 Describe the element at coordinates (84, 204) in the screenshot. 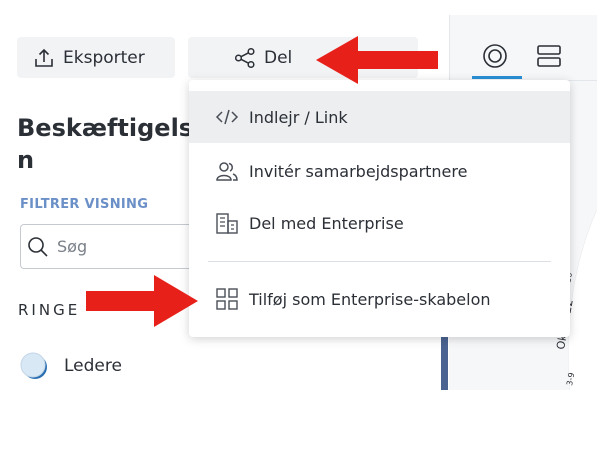

I see `filter-view-label: FILTRER VISNING` at that location.